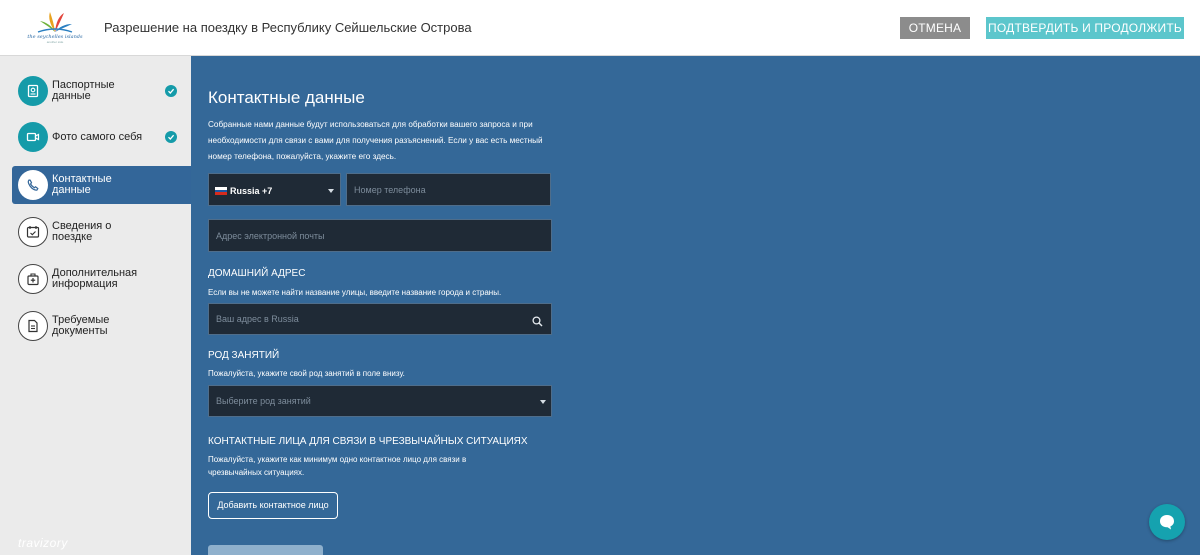  What do you see at coordinates (55, 28) in the screenshot?
I see `seychelles-logo: the seychelles islands another side` at bounding box center [55, 28].